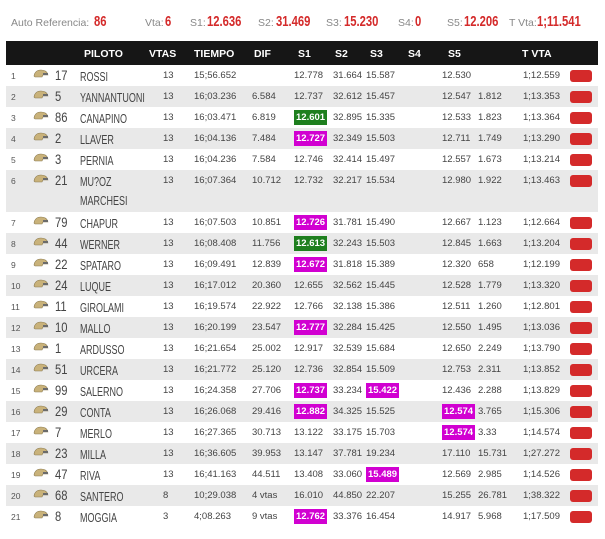 This screenshot has width=605, height=539. What do you see at coordinates (16, 433) in the screenshot?
I see `cell-pos: 17` at bounding box center [16, 433].